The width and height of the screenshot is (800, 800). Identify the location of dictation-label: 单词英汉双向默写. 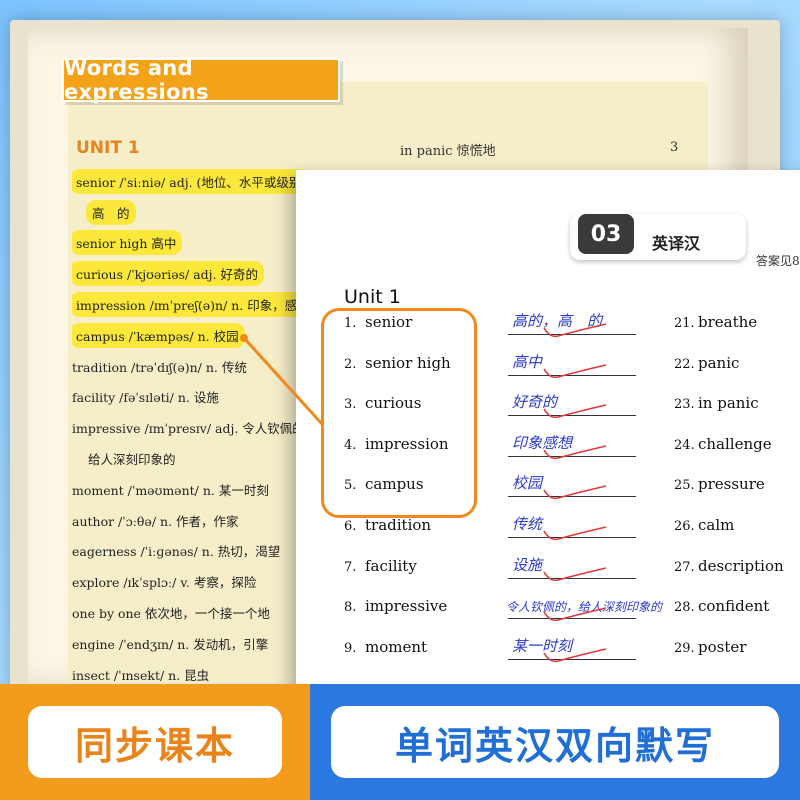
(555, 742).